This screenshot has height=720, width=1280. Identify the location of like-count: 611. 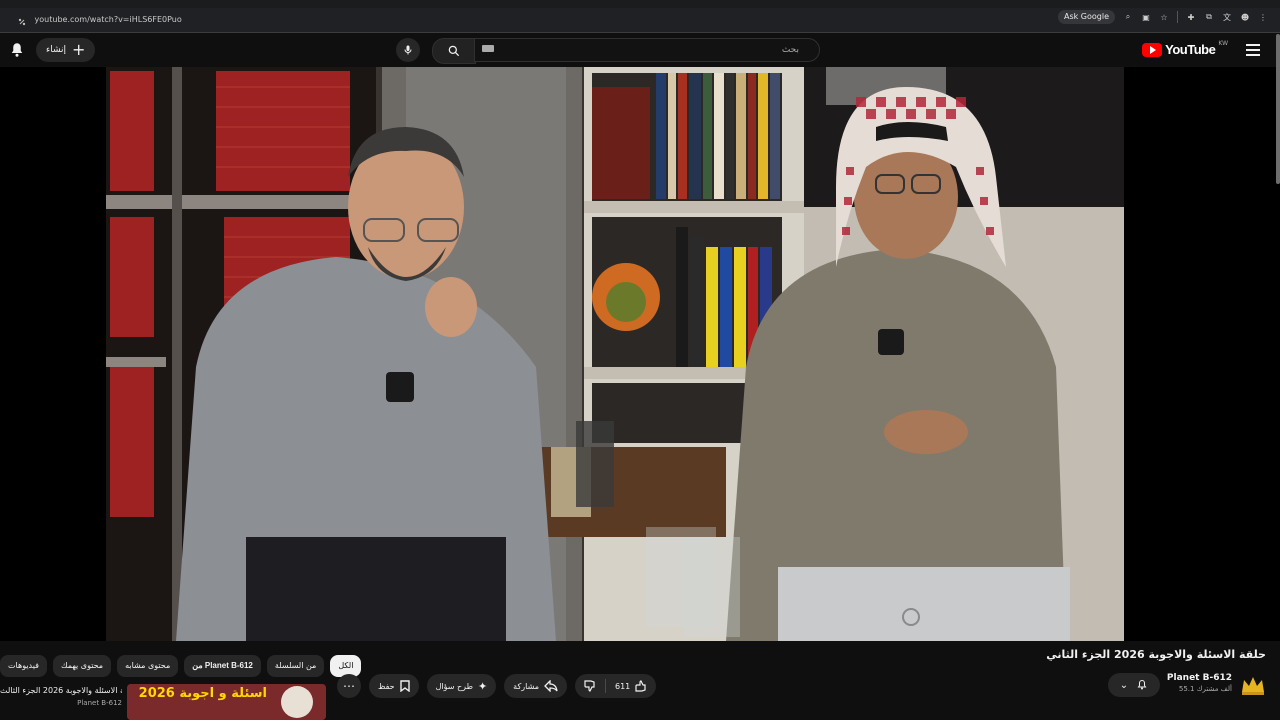
(623, 686).